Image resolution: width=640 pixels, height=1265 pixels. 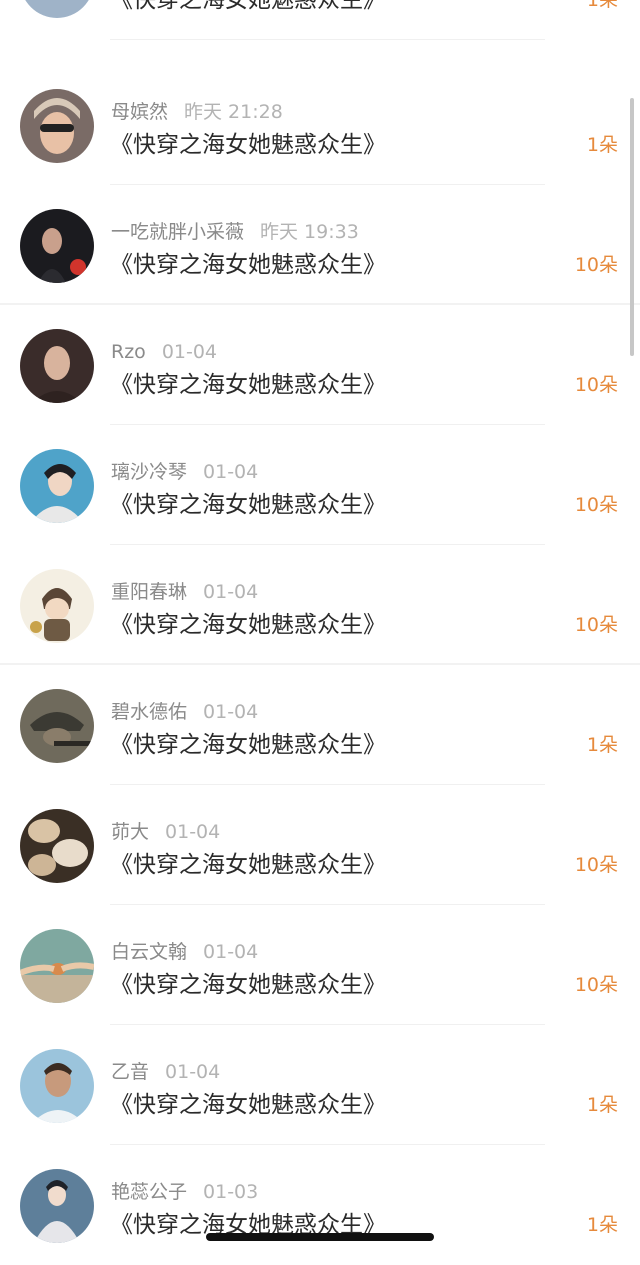 I want to click on list-item: 白云文翰 01-04 《快穿之海女她魅惑众生》 10朵, so click(x=320, y=965).